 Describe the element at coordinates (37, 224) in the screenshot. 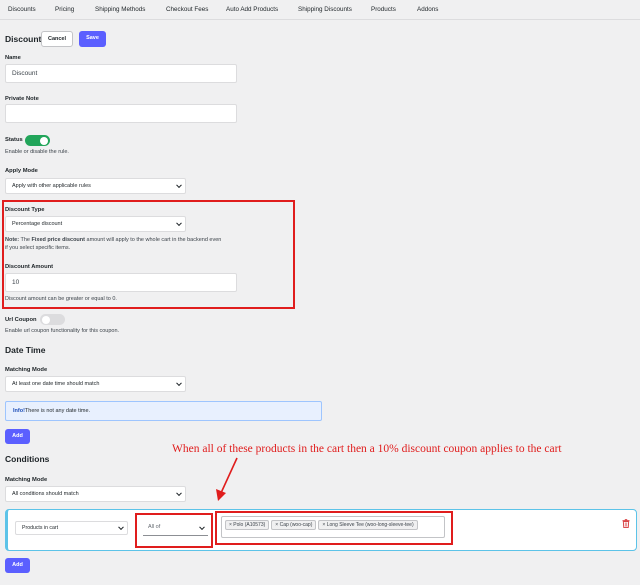

I see `discount-type-value: Percentage discount` at that location.